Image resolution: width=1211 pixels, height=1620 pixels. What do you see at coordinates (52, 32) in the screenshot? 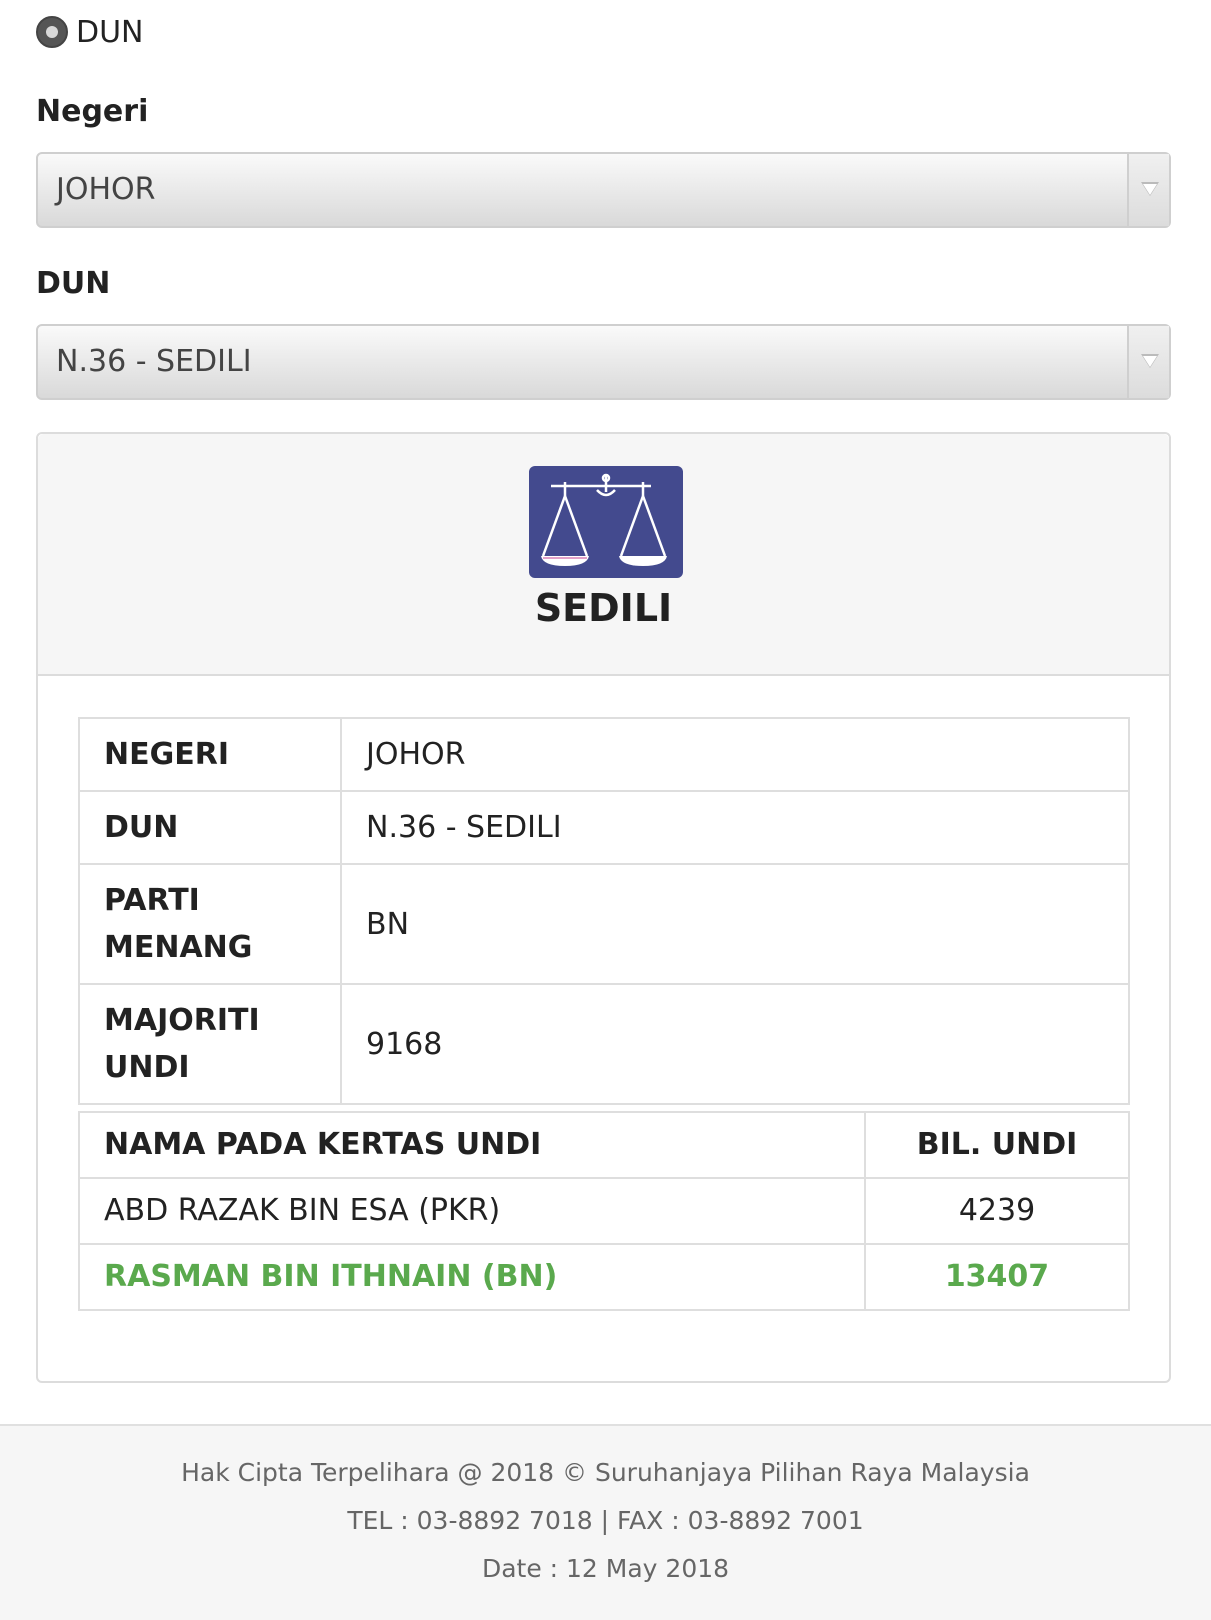
I see `radio-button-selected` at bounding box center [52, 32].